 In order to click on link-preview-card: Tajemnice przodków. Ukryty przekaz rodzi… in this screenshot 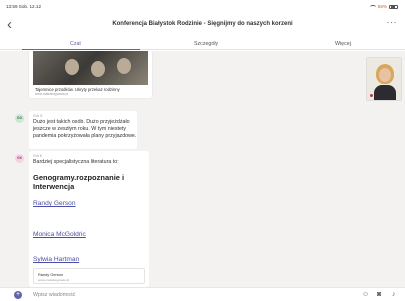, I will do `click(90, 74)`.